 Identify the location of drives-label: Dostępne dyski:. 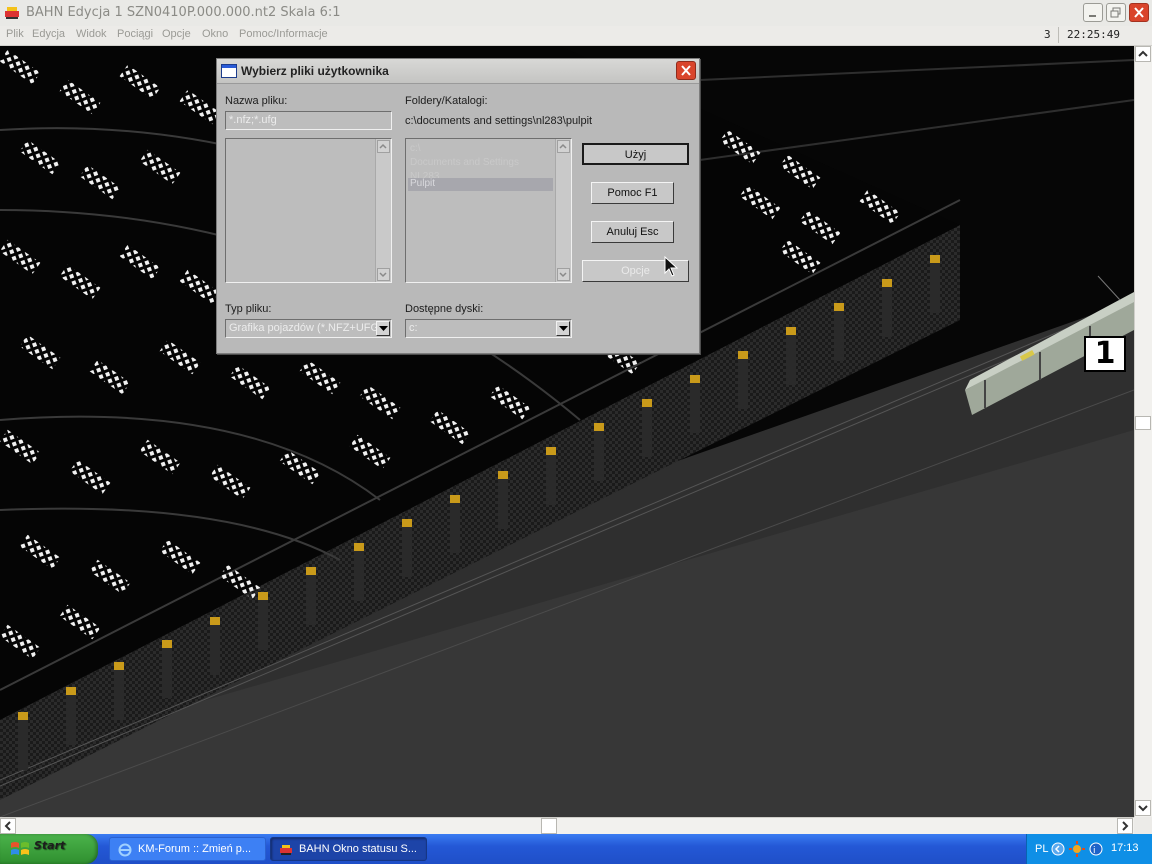
(444, 309).